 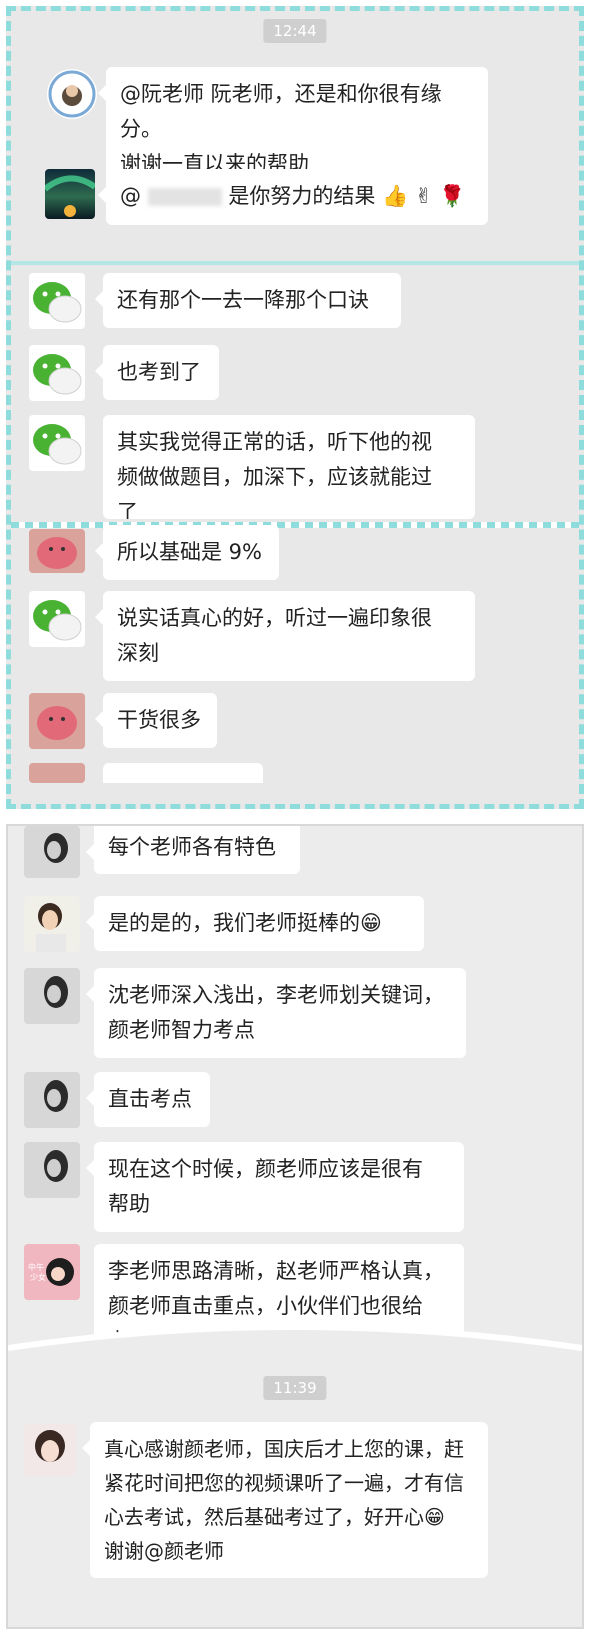 I want to click on mention-prefix: @, so click(x=130, y=196).